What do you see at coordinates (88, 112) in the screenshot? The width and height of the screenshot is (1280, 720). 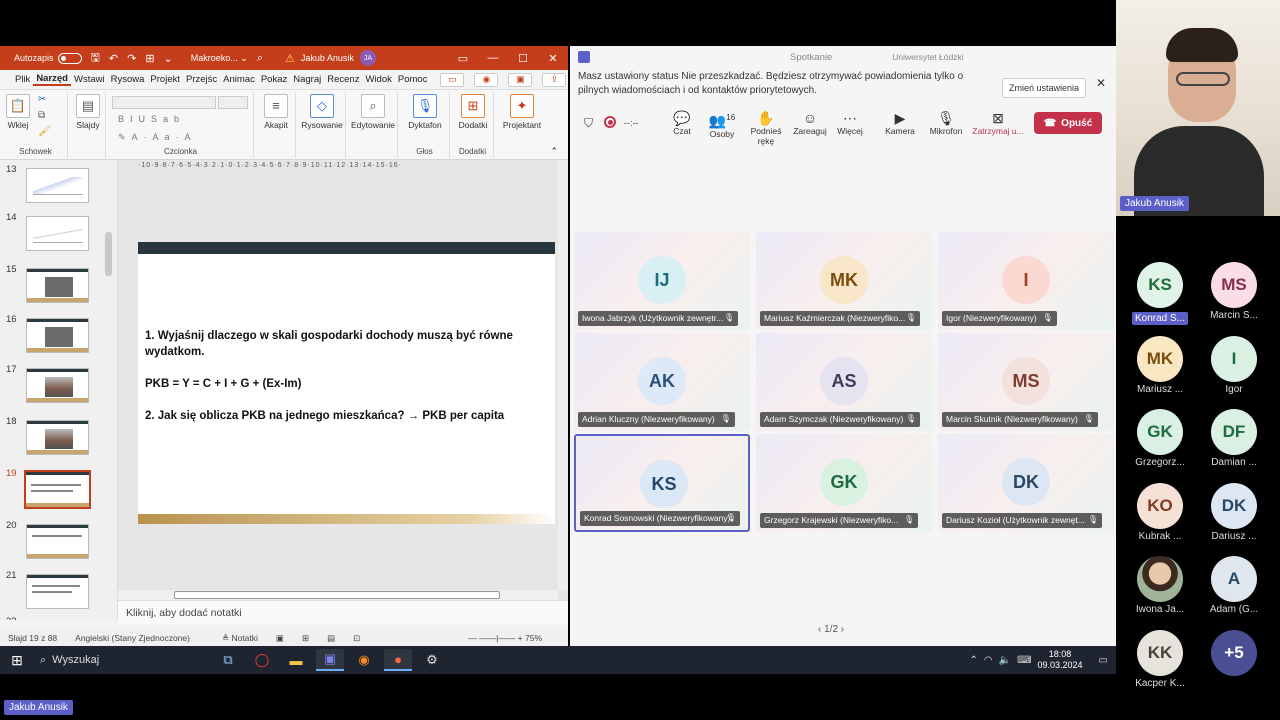 I see `slides-button: ▤ Slajdy` at bounding box center [88, 112].